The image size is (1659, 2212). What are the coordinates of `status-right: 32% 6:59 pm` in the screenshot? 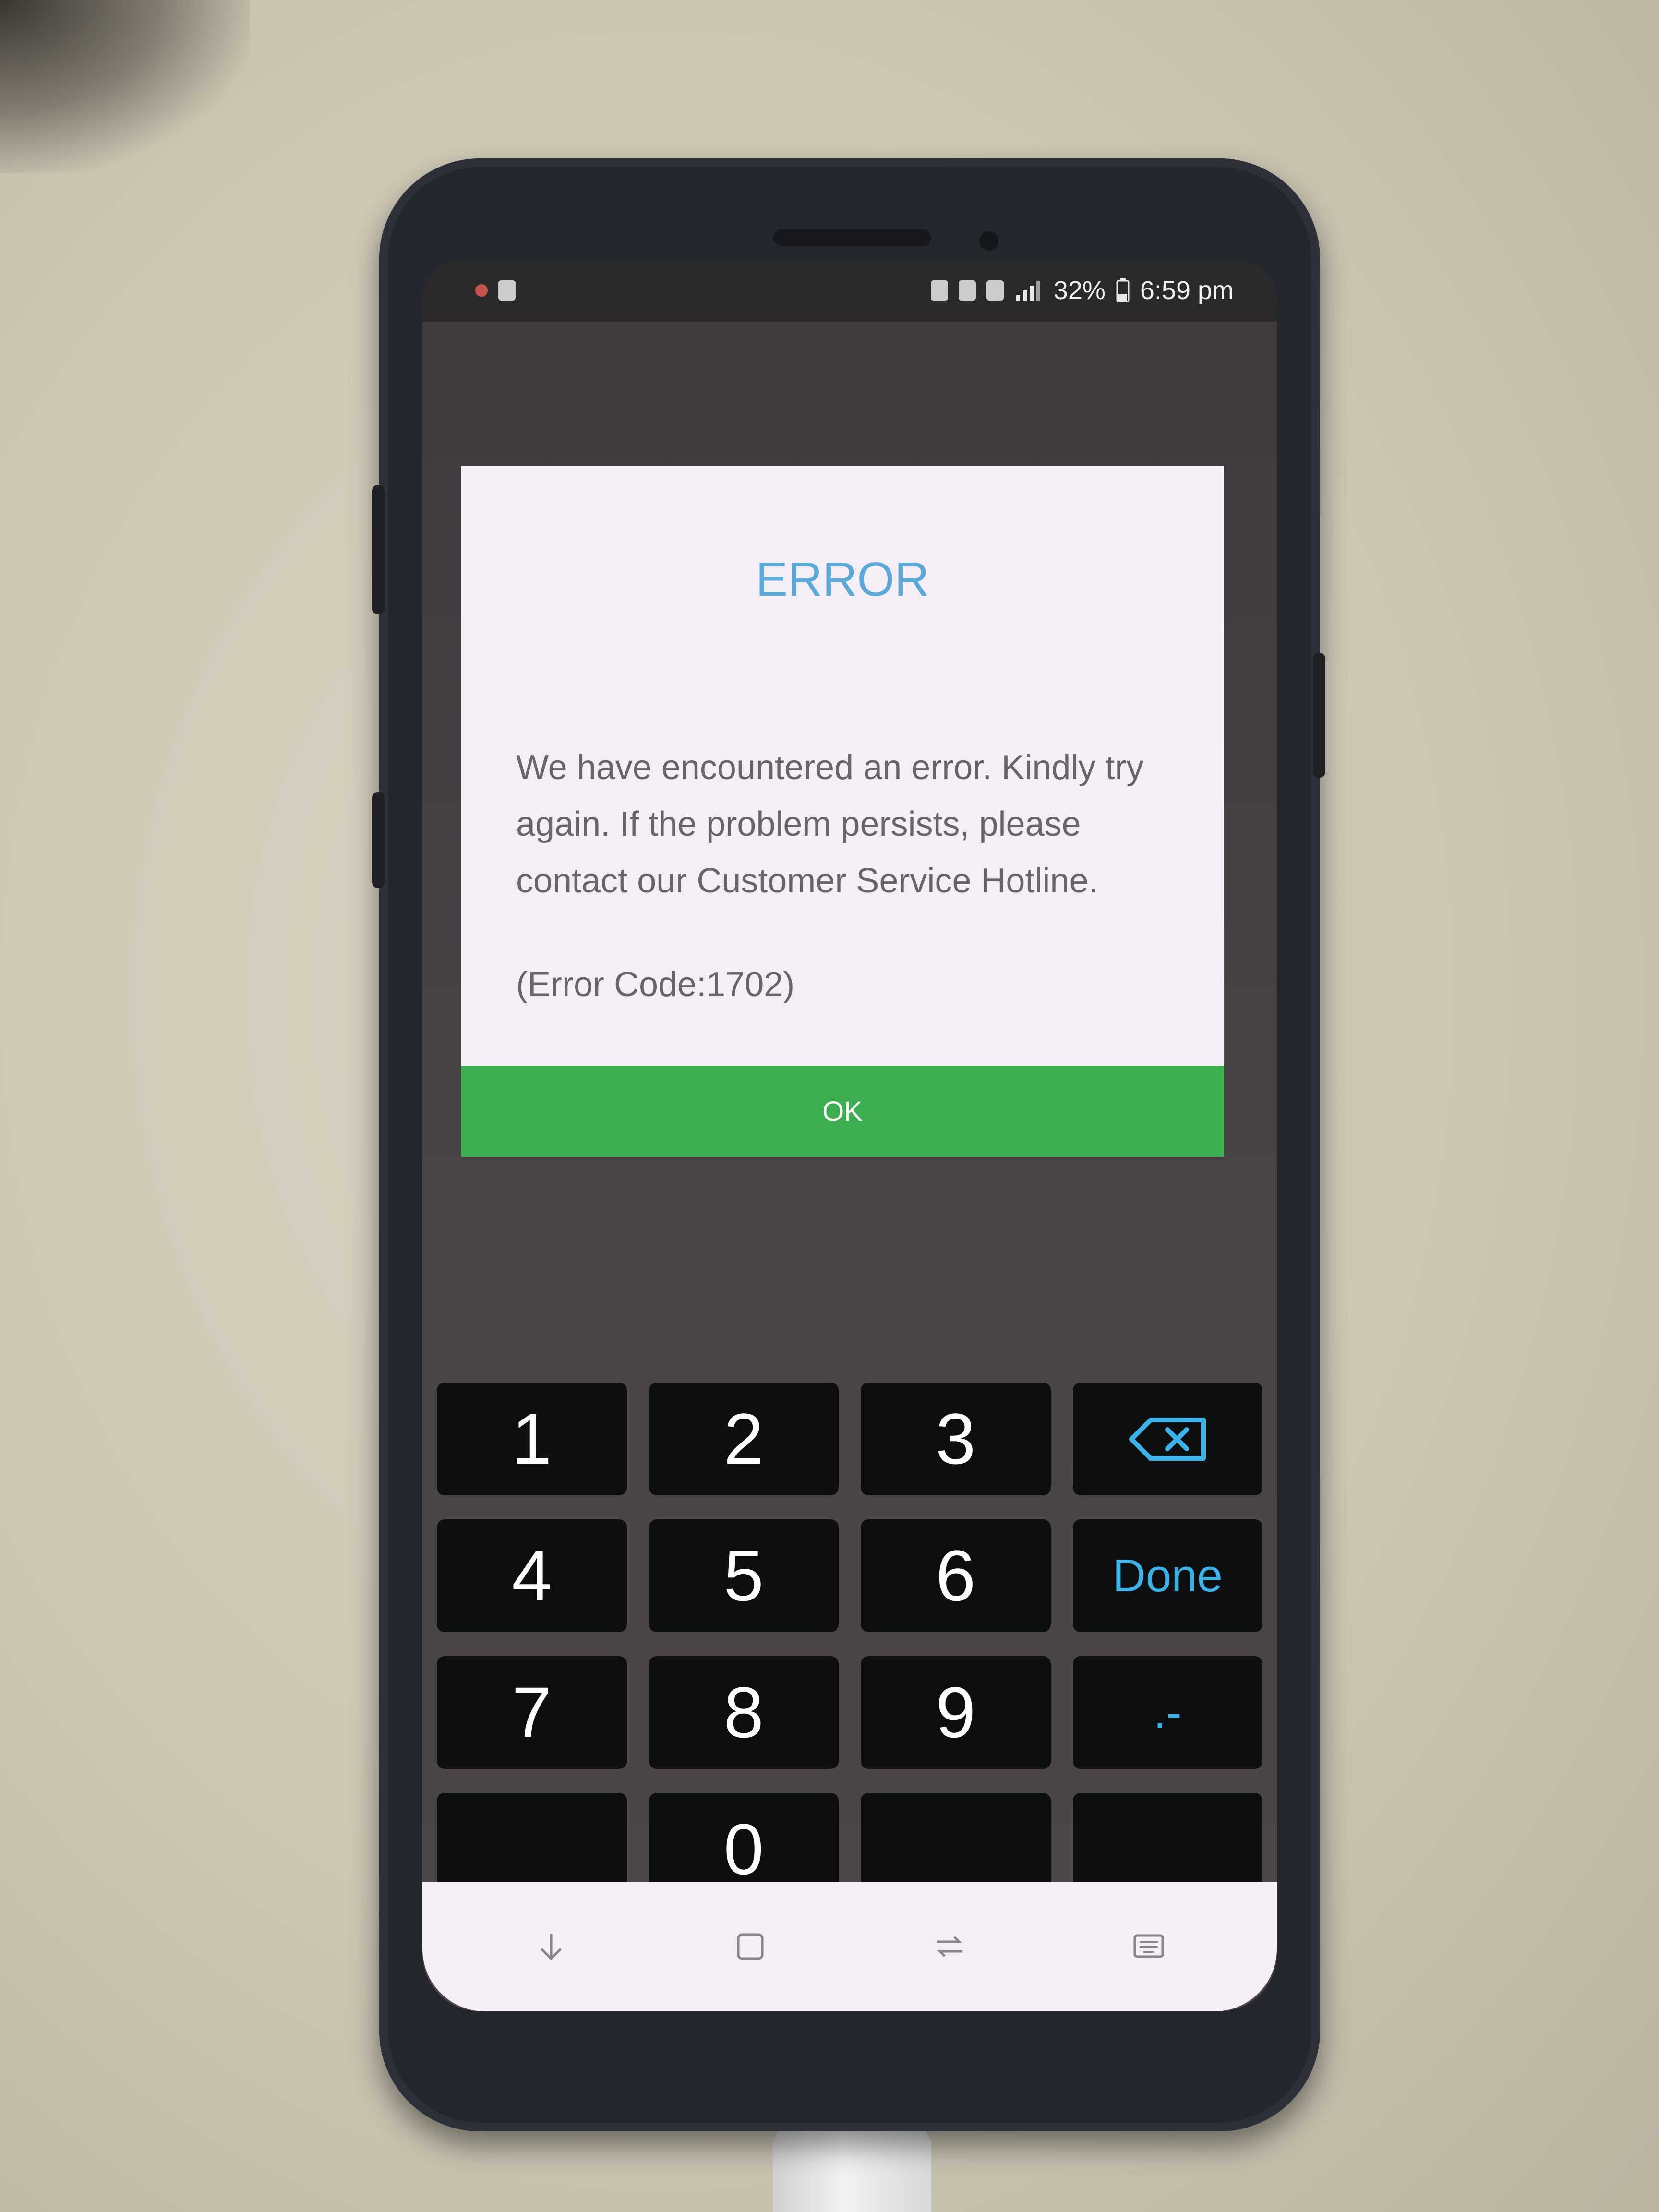 It's located at (1082, 290).